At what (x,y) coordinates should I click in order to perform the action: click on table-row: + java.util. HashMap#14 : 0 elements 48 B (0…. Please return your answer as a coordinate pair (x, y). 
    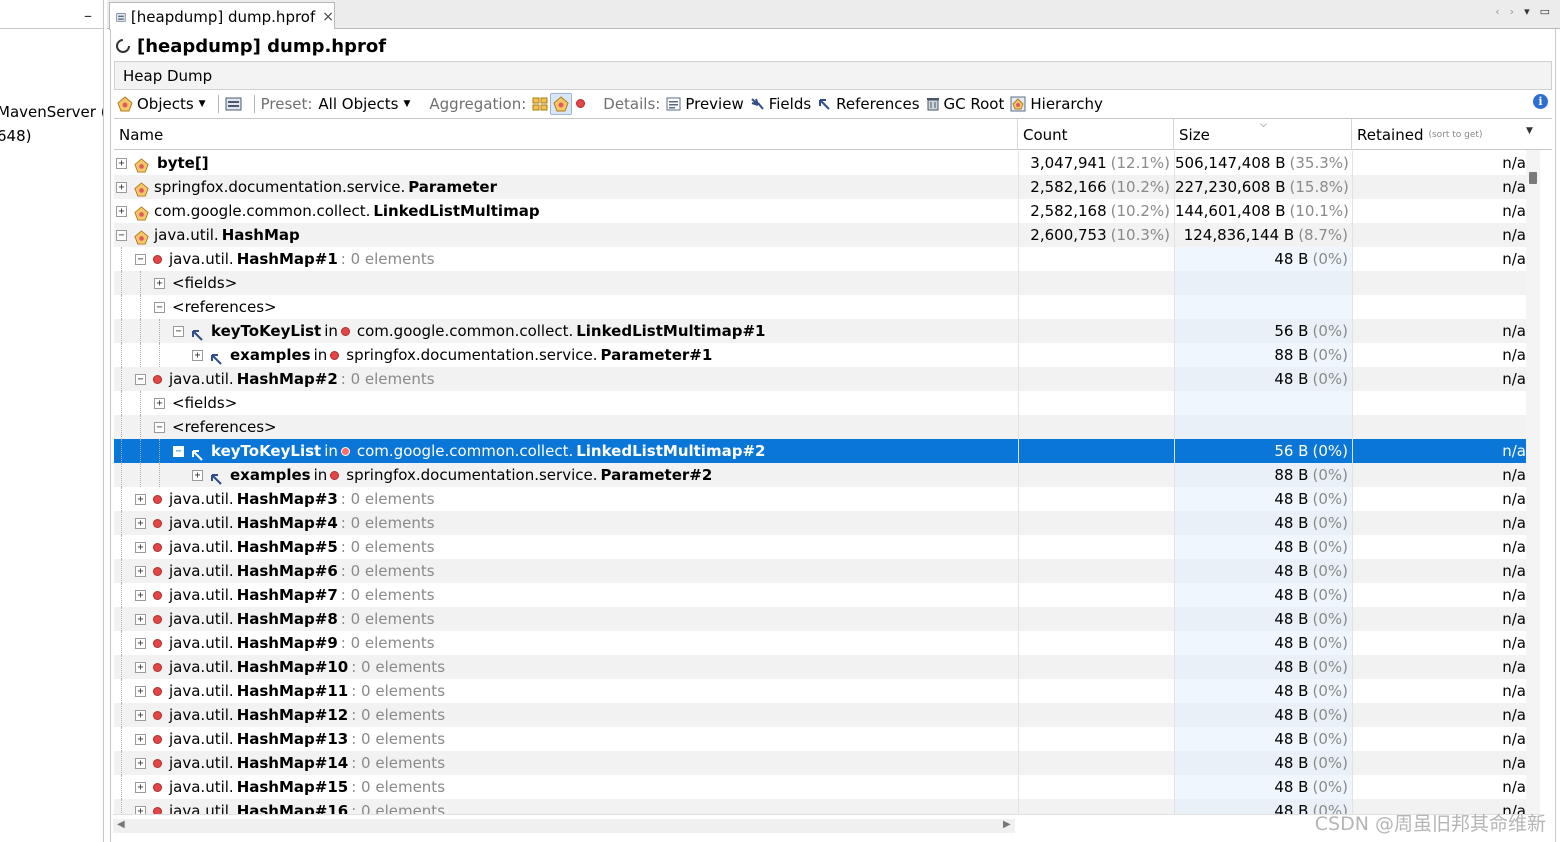
    Looking at the image, I should click on (822, 763).